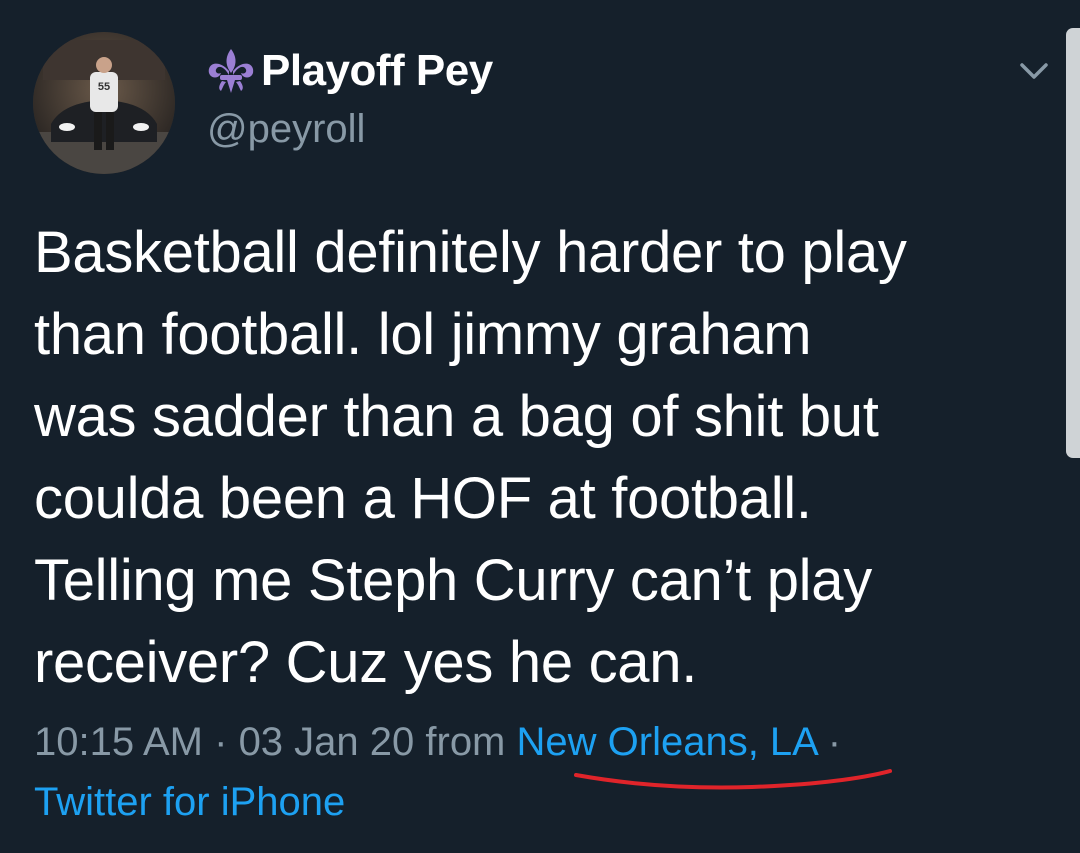  I want to click on tweet-source-row: Twitter for iPhone, so click(189, 802).